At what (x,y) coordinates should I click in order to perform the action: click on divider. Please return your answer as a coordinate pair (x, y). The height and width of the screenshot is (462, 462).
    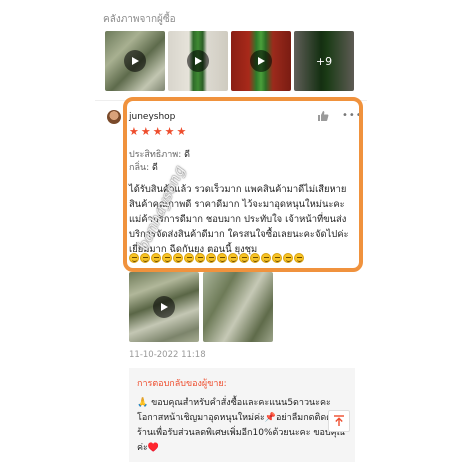
    Looking at the image, I should click on (231, 100).